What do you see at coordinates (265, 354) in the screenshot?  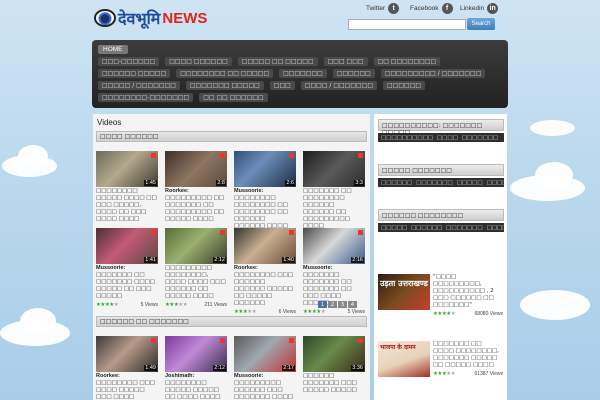 I see `video-thumbnail: 2:17` at bounding box center [265, 354].